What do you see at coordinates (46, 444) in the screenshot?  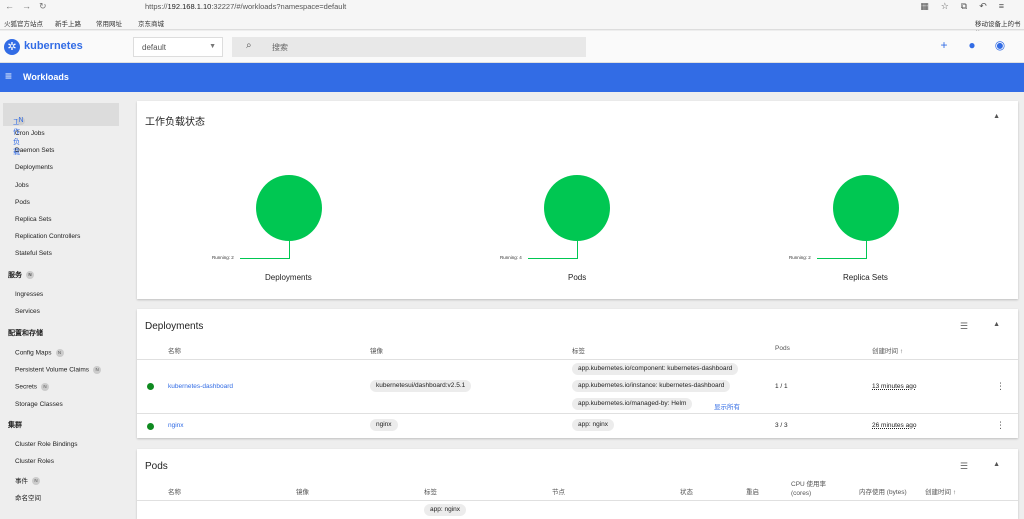 I see `sidebar-item-cluster-role-bindings: Cluster Role Bindings` at bounding box center [46, 444].